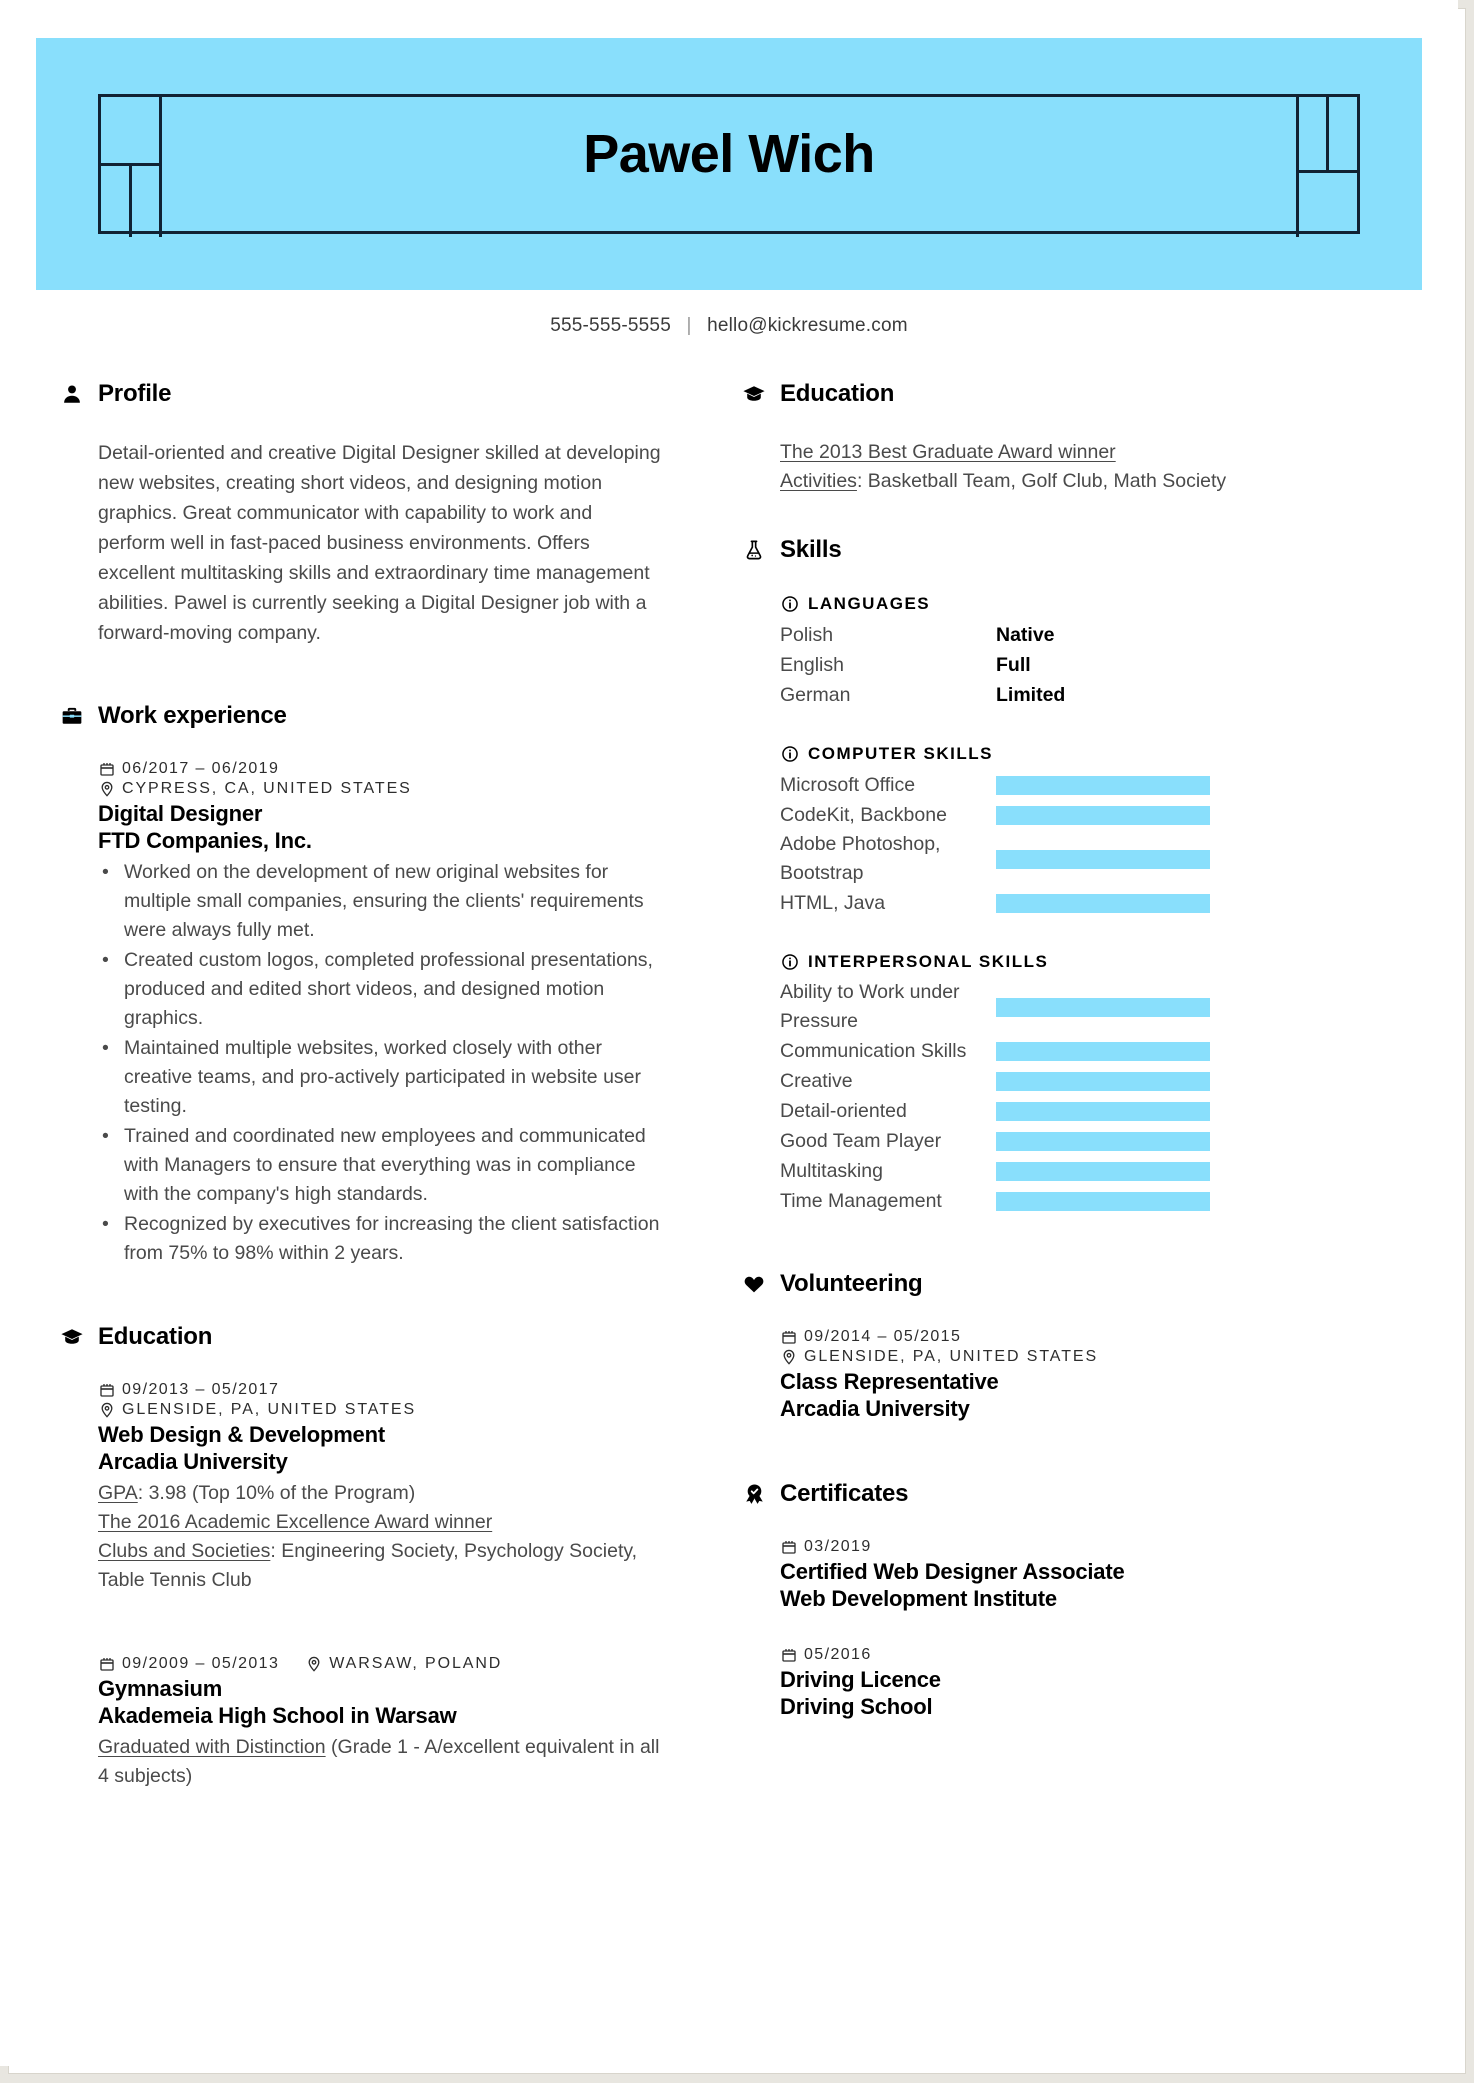  I want to click on skill-bar-row: Detail-oriented, so click(1089, 1111).